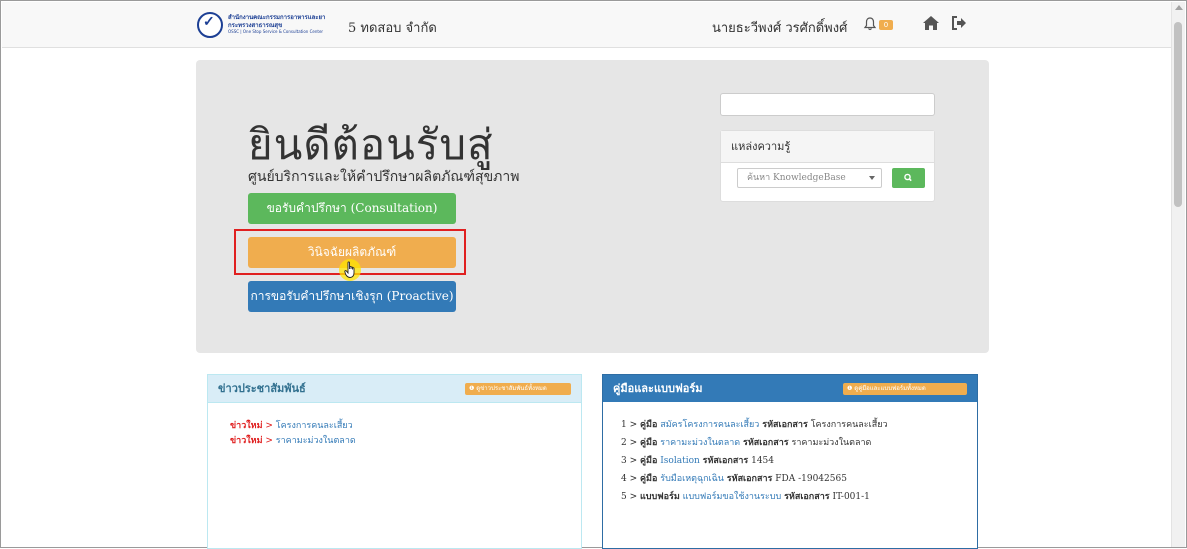  Describe the element at coordinates (316, 441) in the screenshot. I see `news-link: ราคามะม่วงในตลาด` at that location.